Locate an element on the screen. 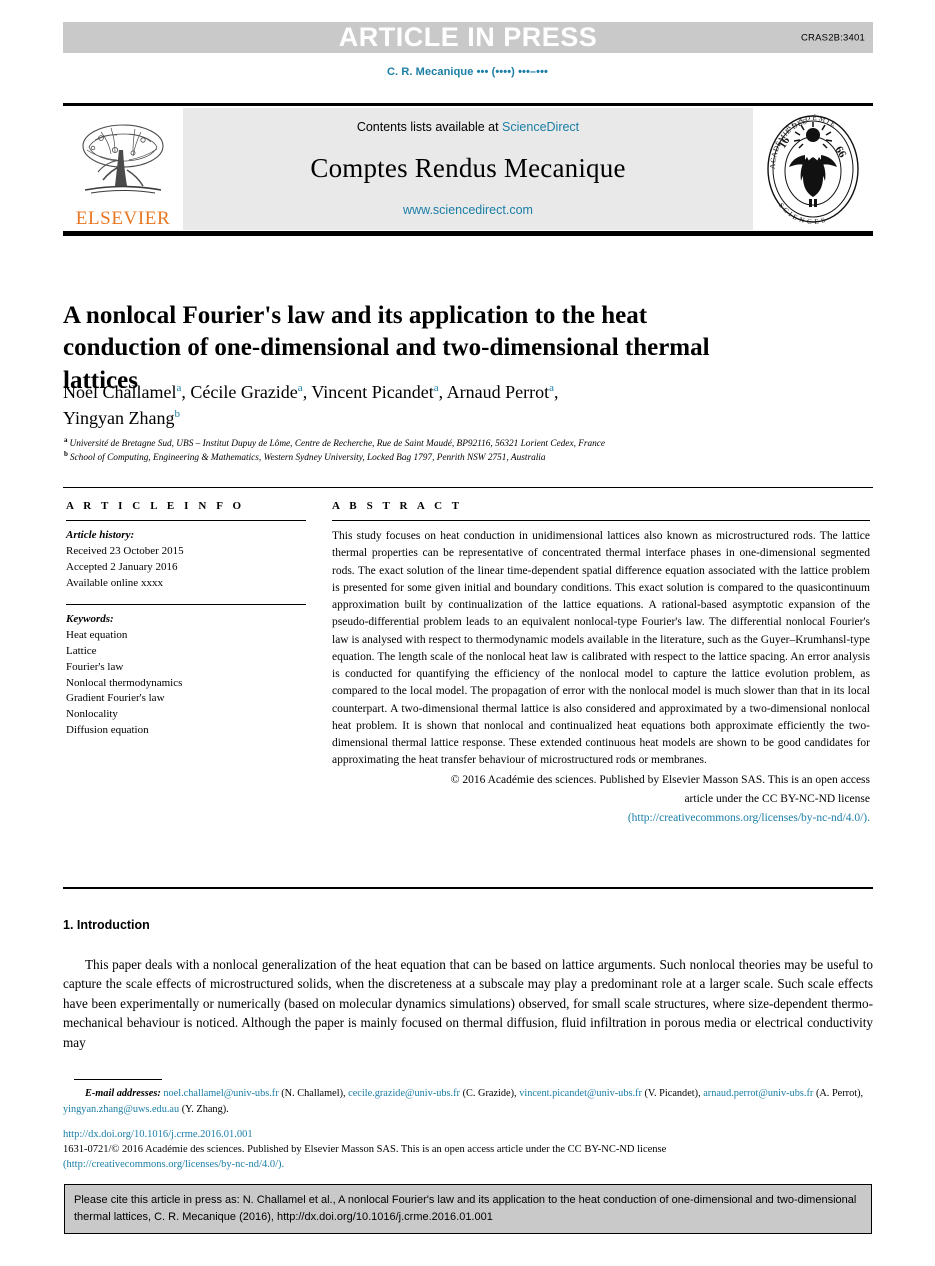 This screenshot has width=935, height=1266. affiliation-mark: a is located at coordinates (66, 439).